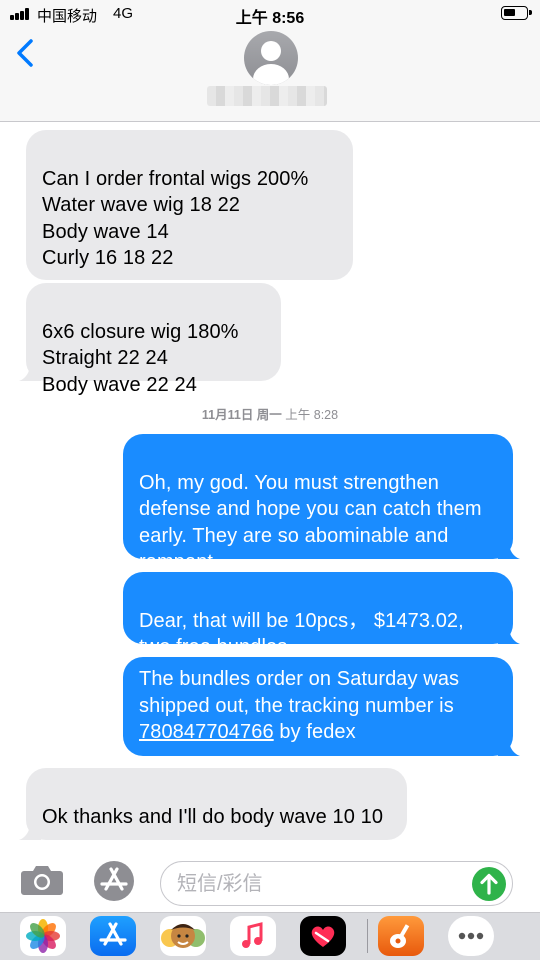 The width and height of the screenshot is (540, 960). Describe the element at coordinates (27, 53) in the screenshot. I see `back-chevron-icon` at that location.